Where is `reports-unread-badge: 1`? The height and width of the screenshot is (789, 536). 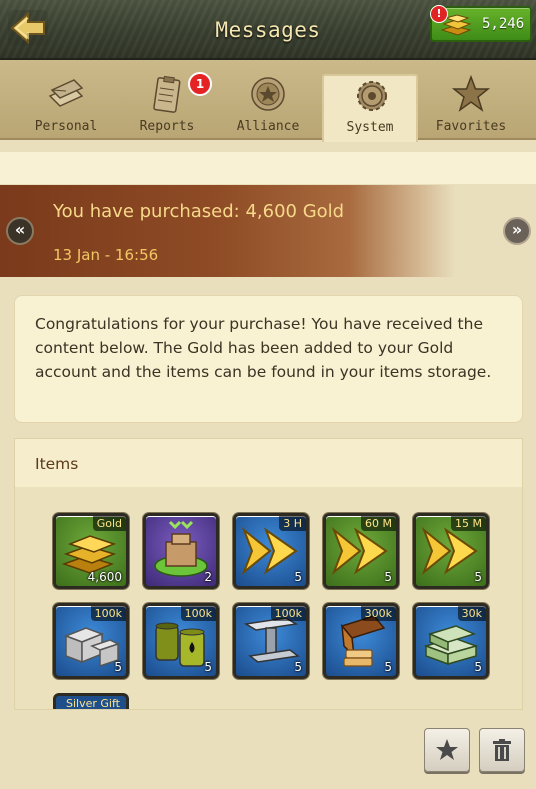 reports-unread-badge: 1 is located at coordinates (200, 84).